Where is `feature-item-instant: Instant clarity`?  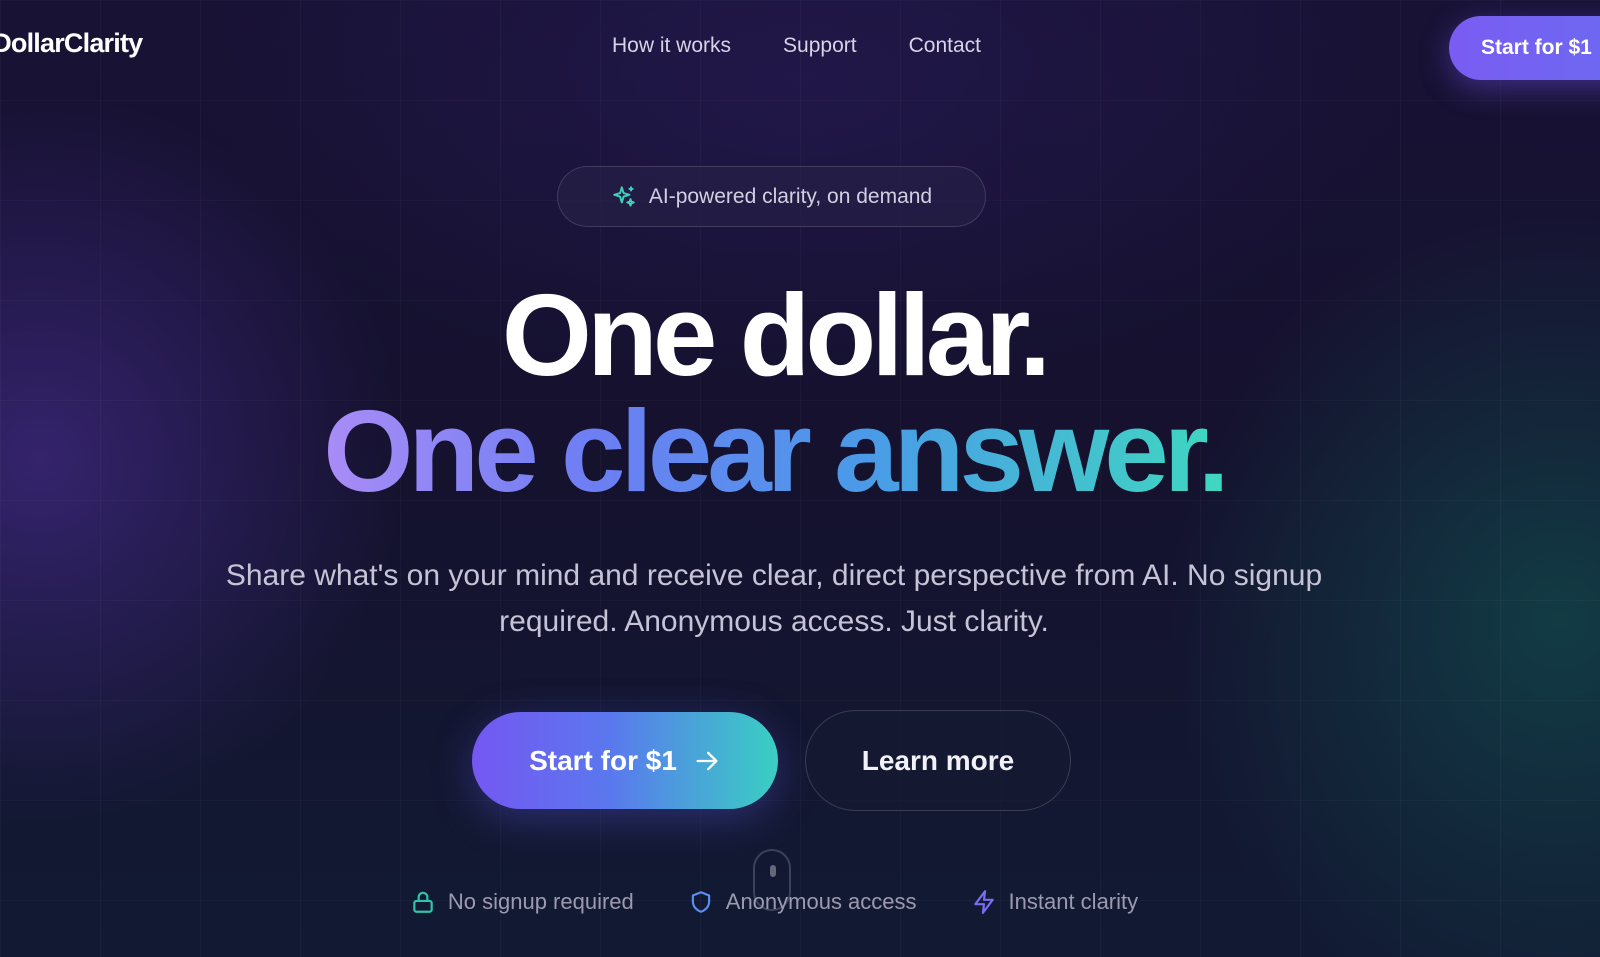
feature-item-instant: Instant clarity is located at coordinates (1055, 902).